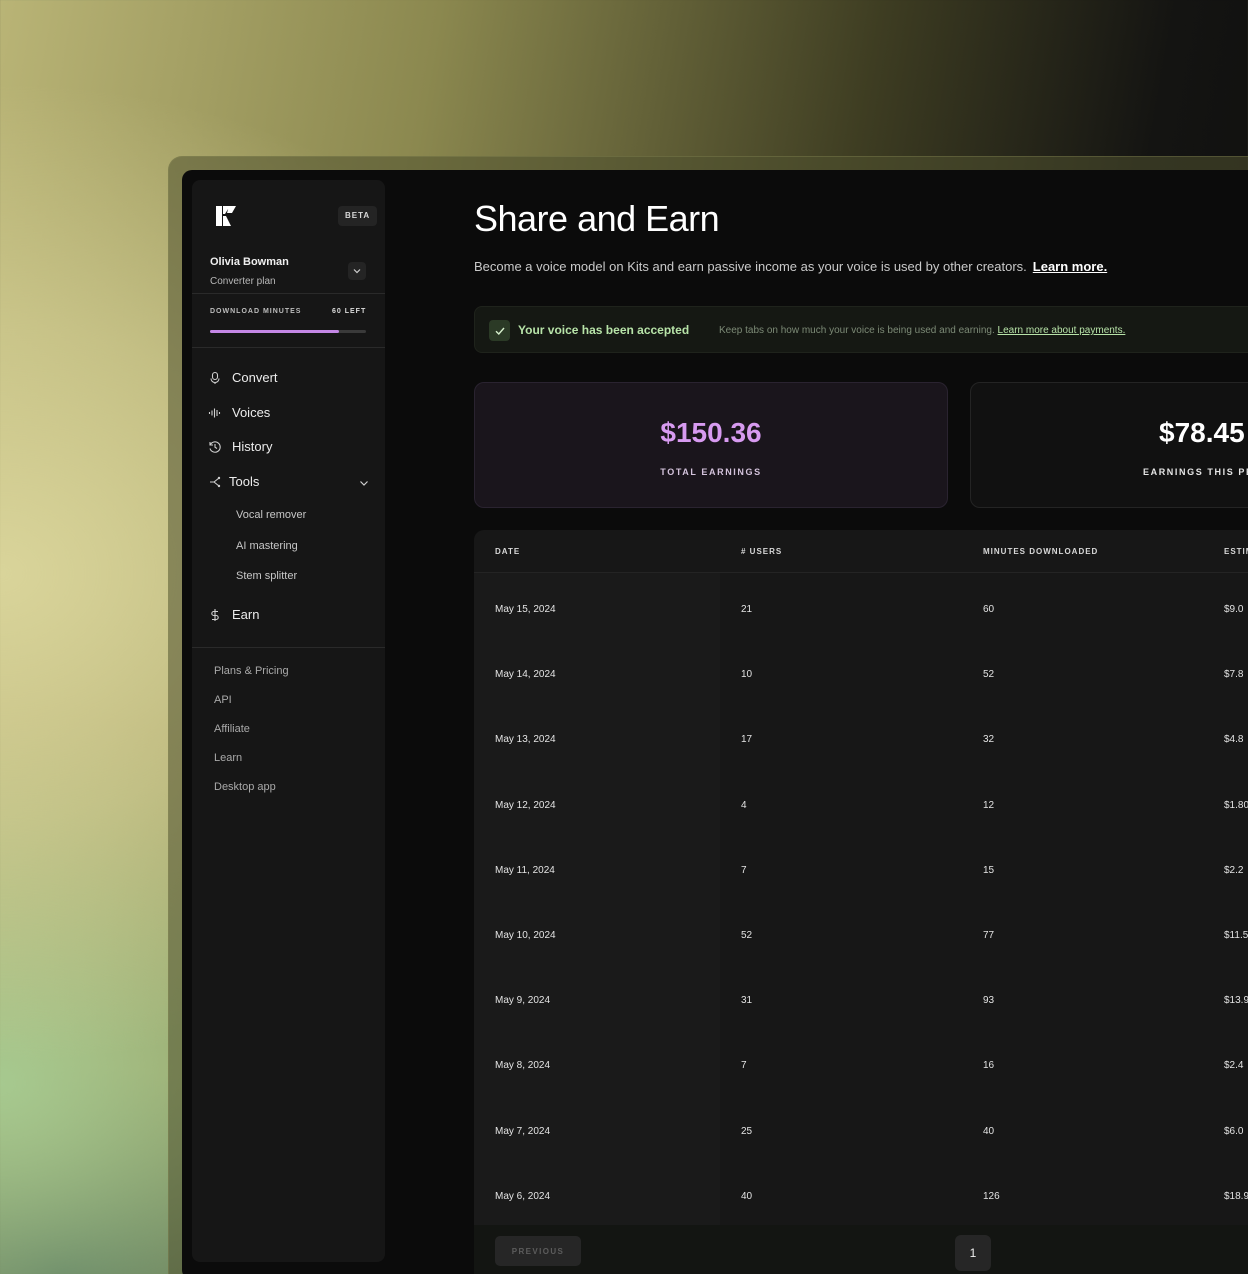  What do you see at coordinates (989, 675) in the screenshot?
I see `cell-minutes: 52` at bounding box center [989, 675].